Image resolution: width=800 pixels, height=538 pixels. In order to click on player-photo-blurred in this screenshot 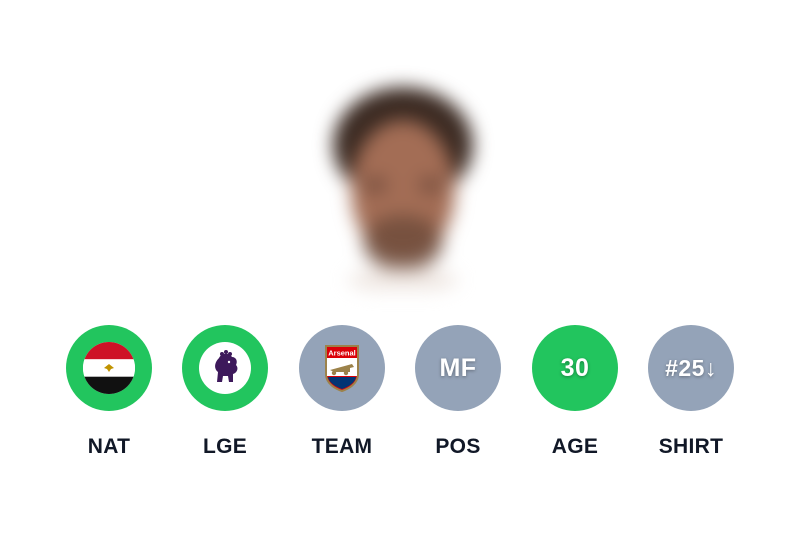, I will do `click(403, 188)`.